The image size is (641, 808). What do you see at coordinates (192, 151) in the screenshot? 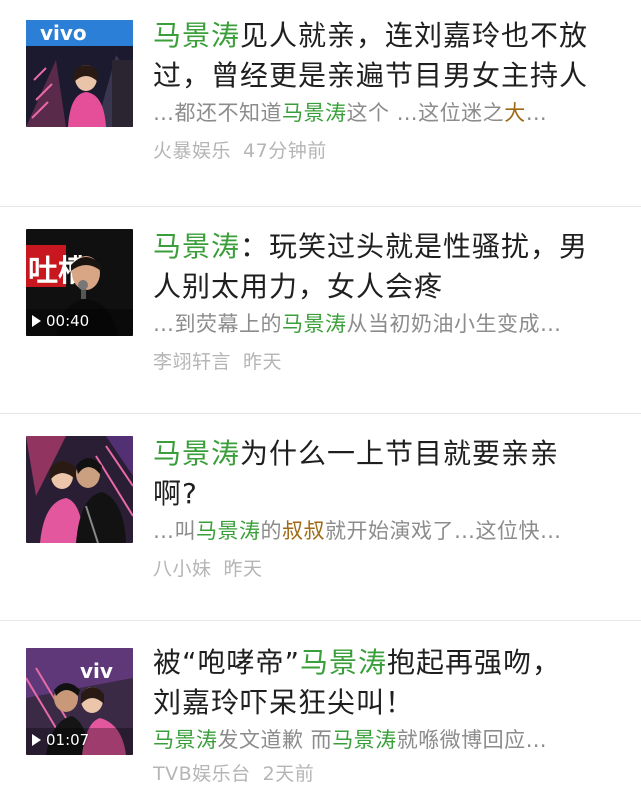
I see `source-name: 火暴娱乐` at bounding box center [192, 151].